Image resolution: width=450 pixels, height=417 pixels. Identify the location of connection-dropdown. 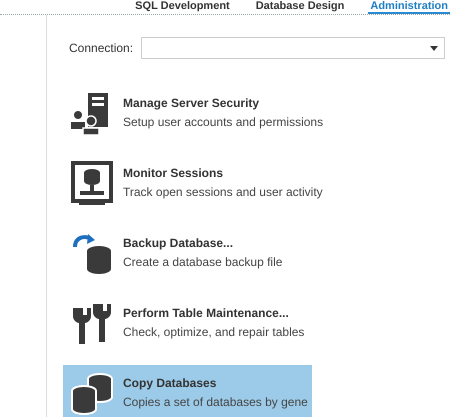
(293, 48).